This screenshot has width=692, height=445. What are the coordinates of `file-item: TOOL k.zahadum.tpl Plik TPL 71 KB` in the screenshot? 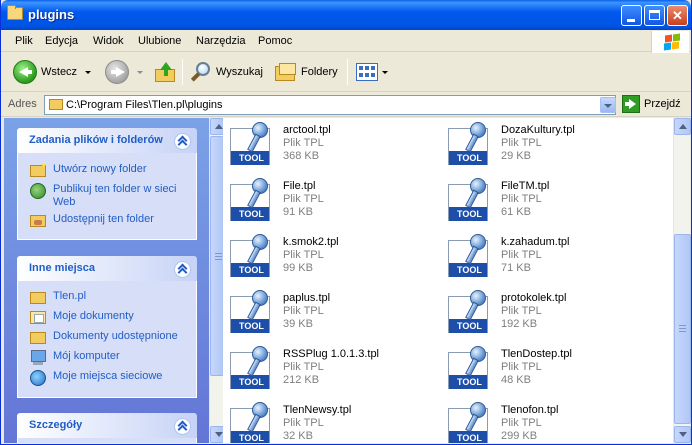 It's located at (545, 257).